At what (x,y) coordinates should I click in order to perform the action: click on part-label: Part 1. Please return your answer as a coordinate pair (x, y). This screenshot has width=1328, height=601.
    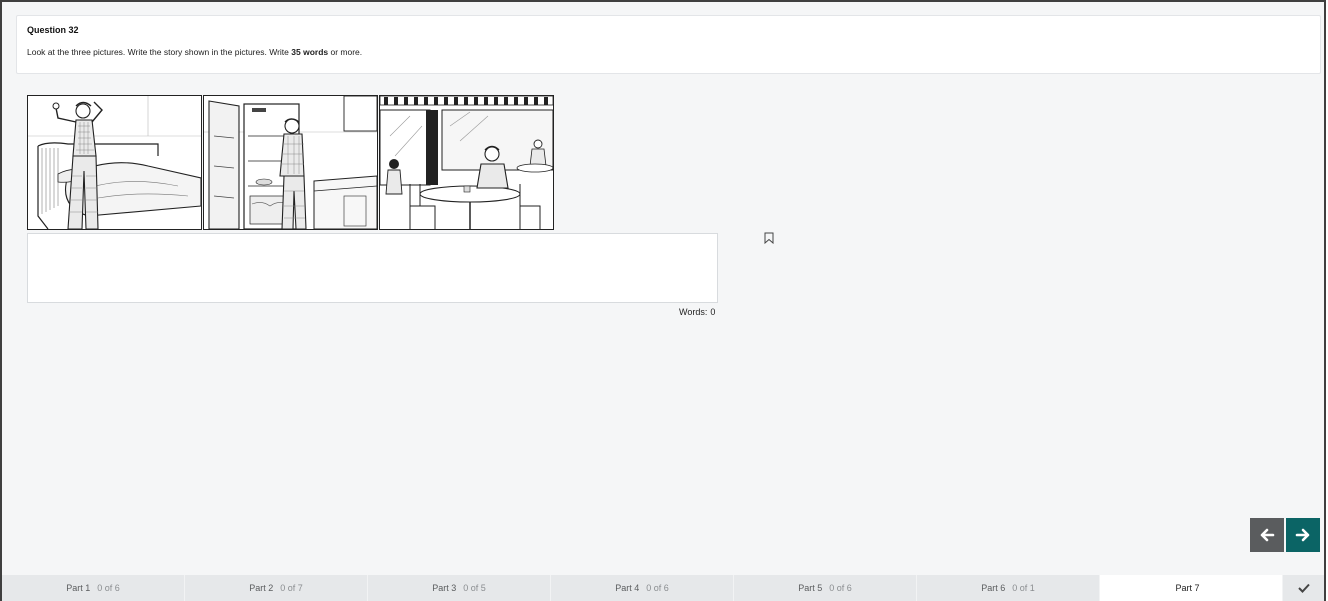
    Looking at the image, I should click on (78, 588).